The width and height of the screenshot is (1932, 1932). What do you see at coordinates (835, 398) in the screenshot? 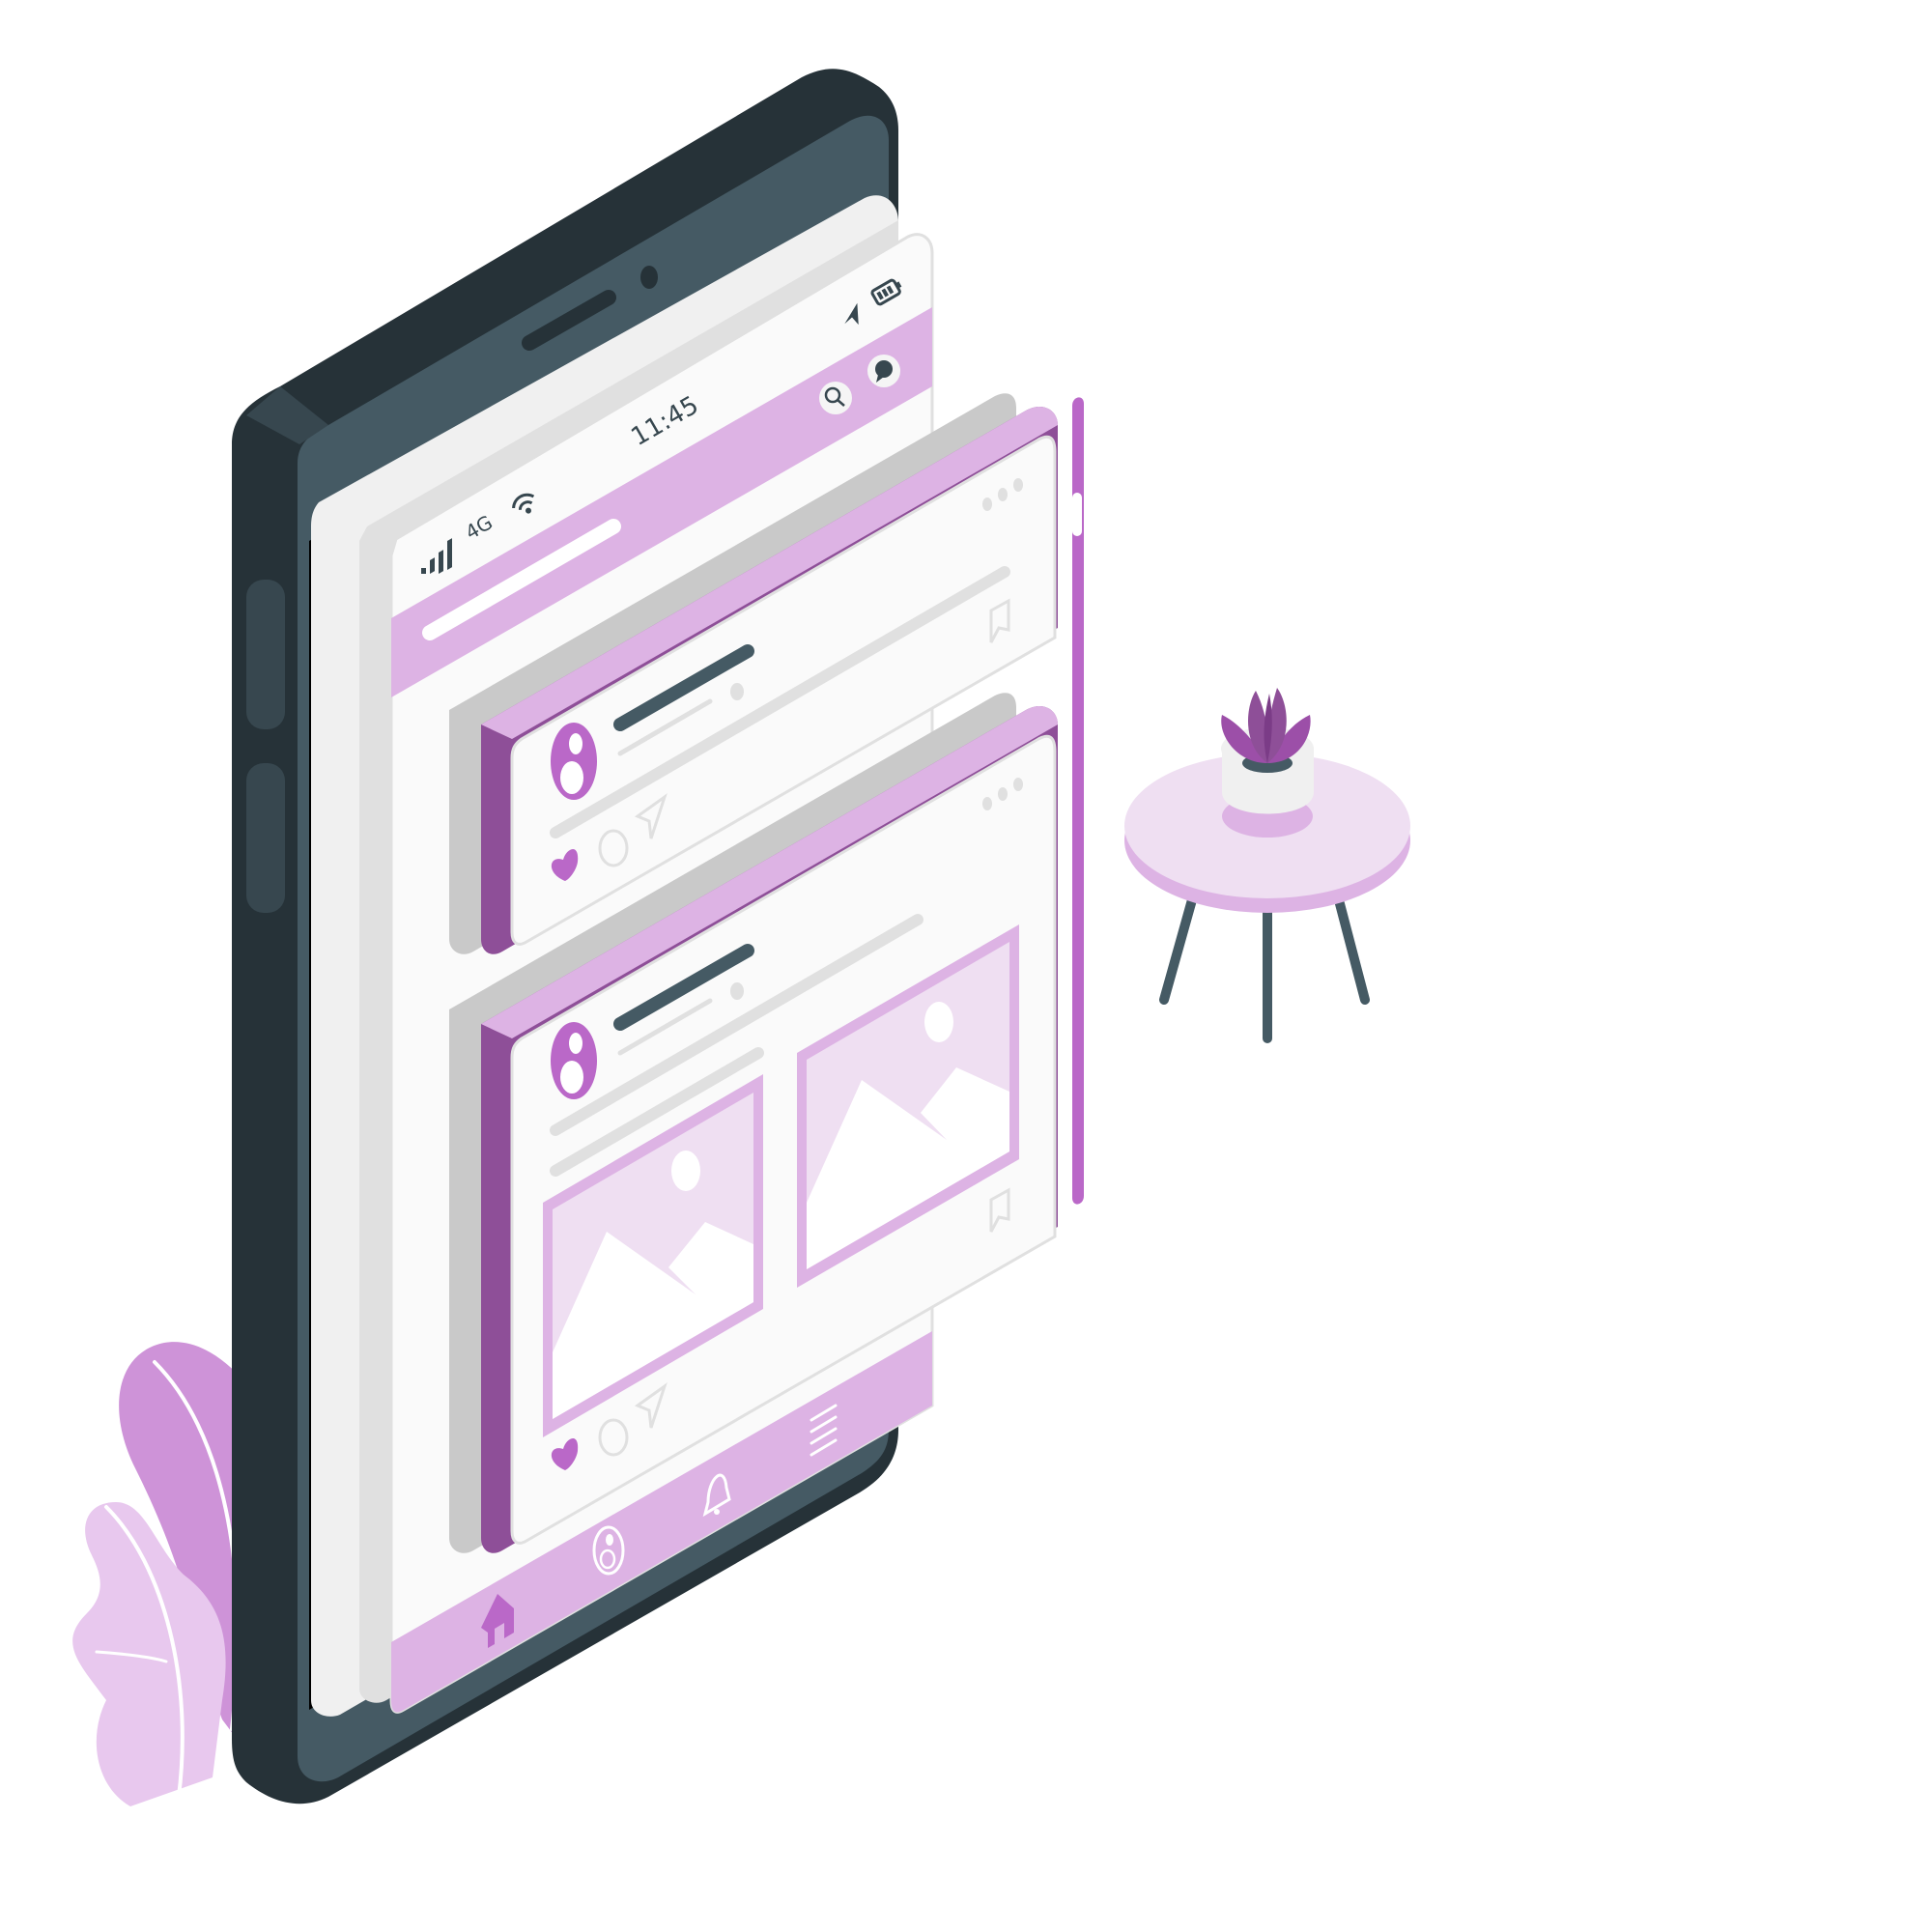
I see `search-icon` at bounding box center [835, 398].